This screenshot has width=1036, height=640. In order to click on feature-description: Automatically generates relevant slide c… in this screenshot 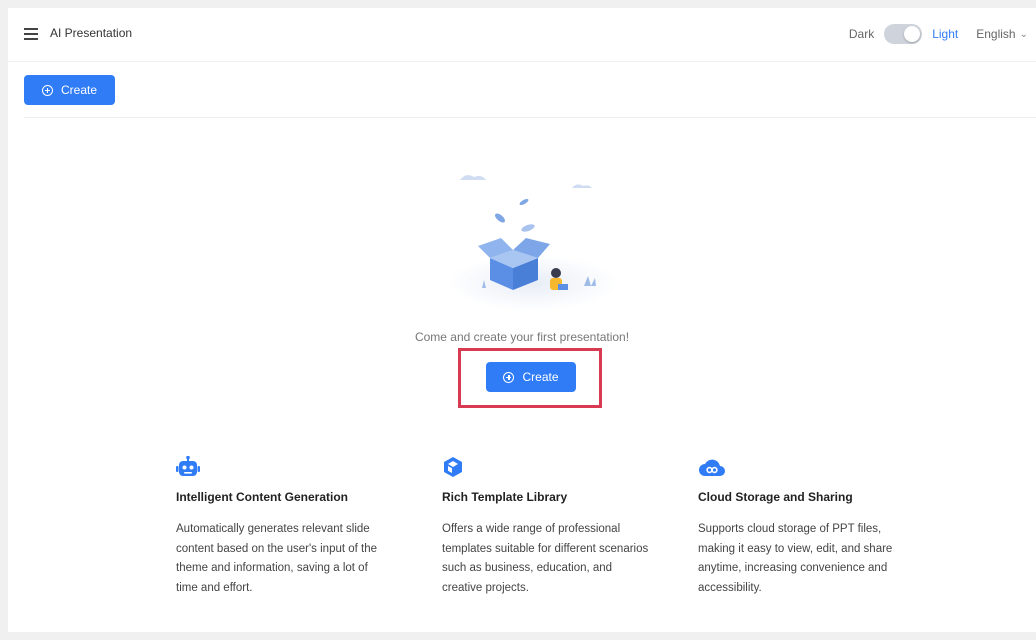, I will do `click(277, 558)`.